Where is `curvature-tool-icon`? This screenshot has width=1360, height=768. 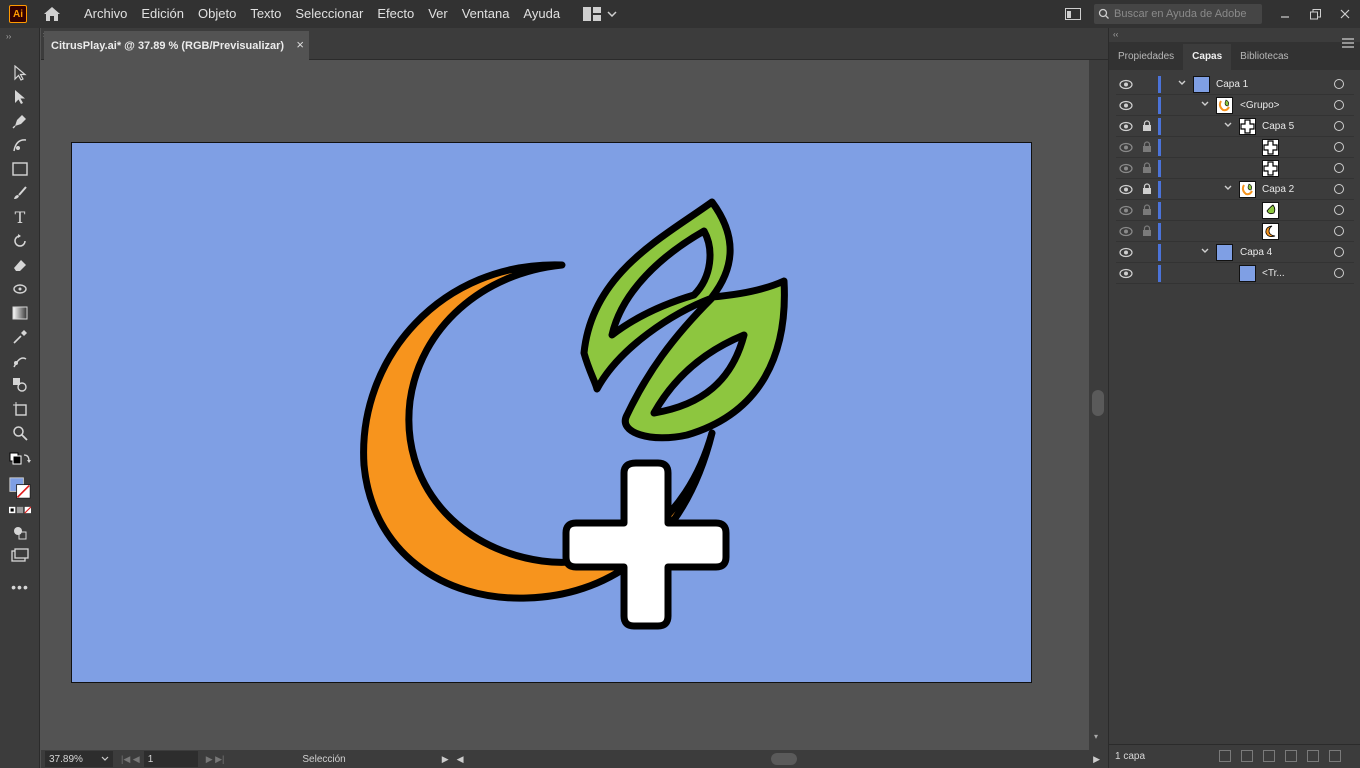 curvature-tool-icon is located at coordinates (20, 145).